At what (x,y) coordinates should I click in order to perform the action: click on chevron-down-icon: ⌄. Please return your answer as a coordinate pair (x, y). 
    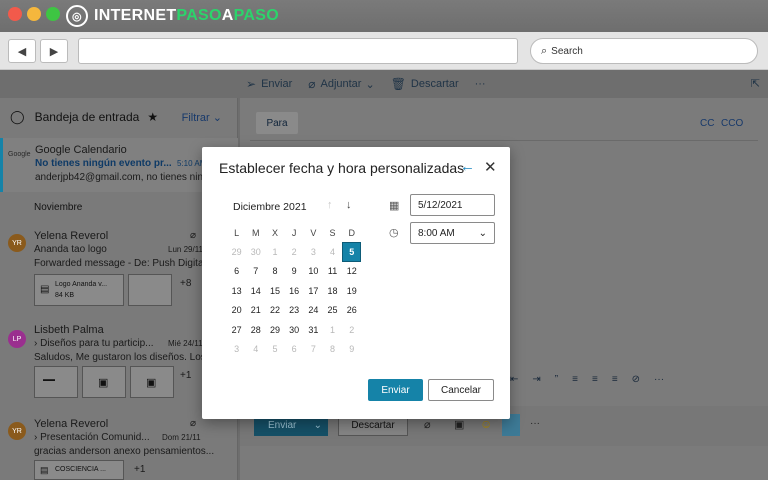
    Looking at the image, I should click on (482, 233).